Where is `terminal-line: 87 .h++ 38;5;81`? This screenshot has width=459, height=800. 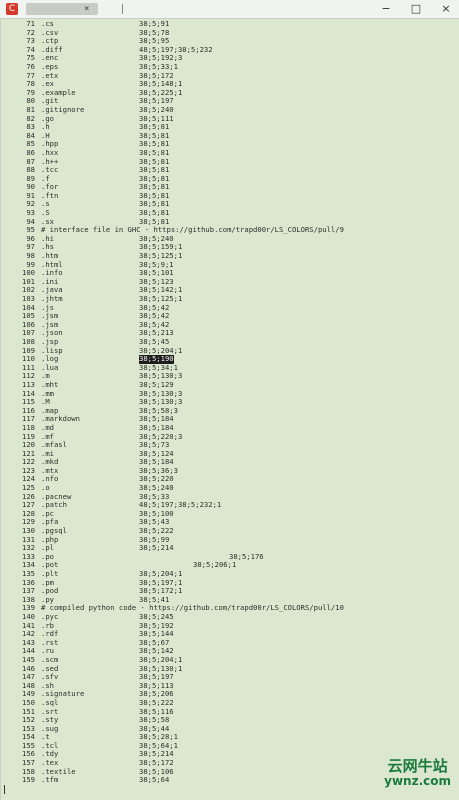
terminal-line: 87 .h++ 38;5;81 is located at coordinates (230, 162).